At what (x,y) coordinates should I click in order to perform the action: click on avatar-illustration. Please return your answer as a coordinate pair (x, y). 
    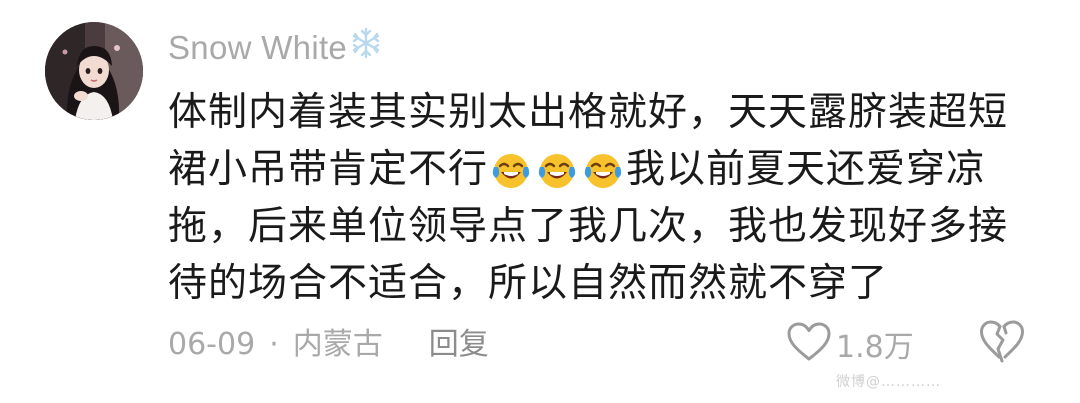
    Looking at the image, I should click on (94, 71).